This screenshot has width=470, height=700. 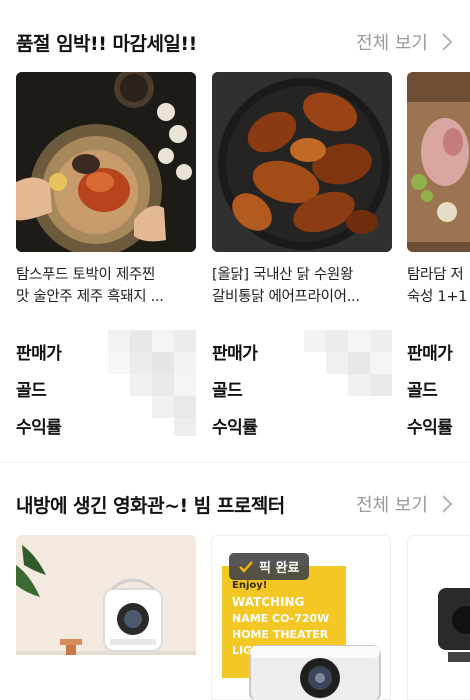 I want to click on product-card: 탐라담 저 숙성 1+1 판매가 골드 수익률, so click(x=438, y=257).